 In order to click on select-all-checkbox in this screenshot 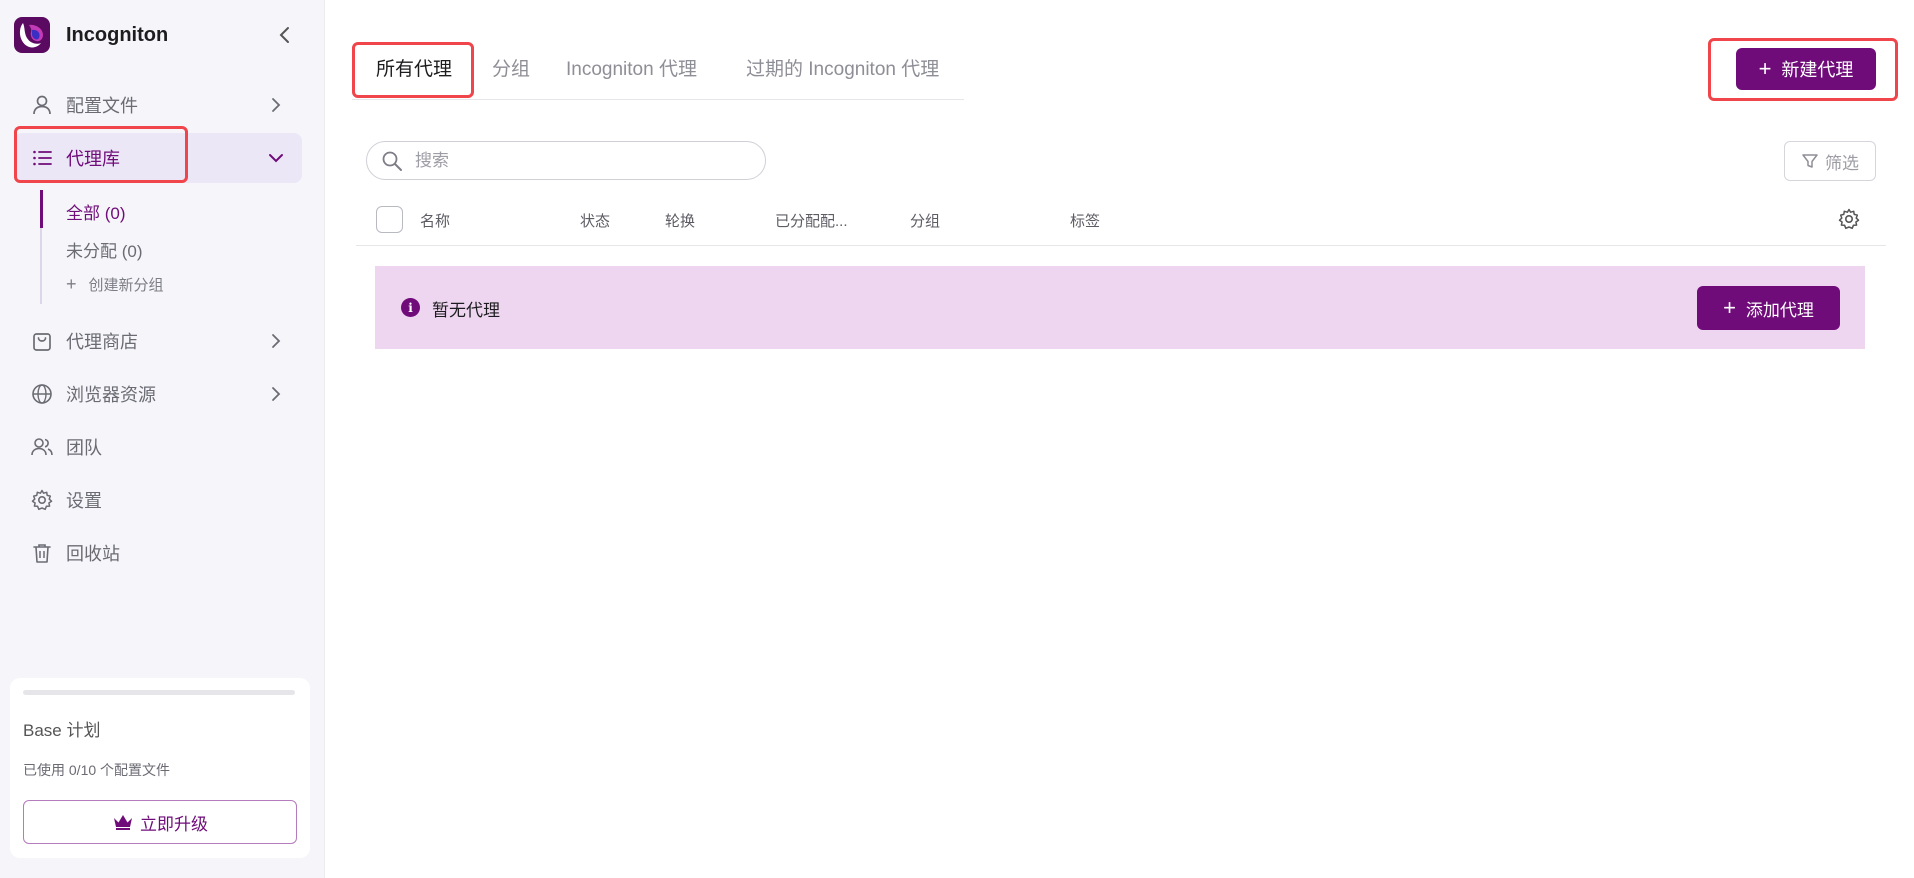, I will do `click(389, 219)`.